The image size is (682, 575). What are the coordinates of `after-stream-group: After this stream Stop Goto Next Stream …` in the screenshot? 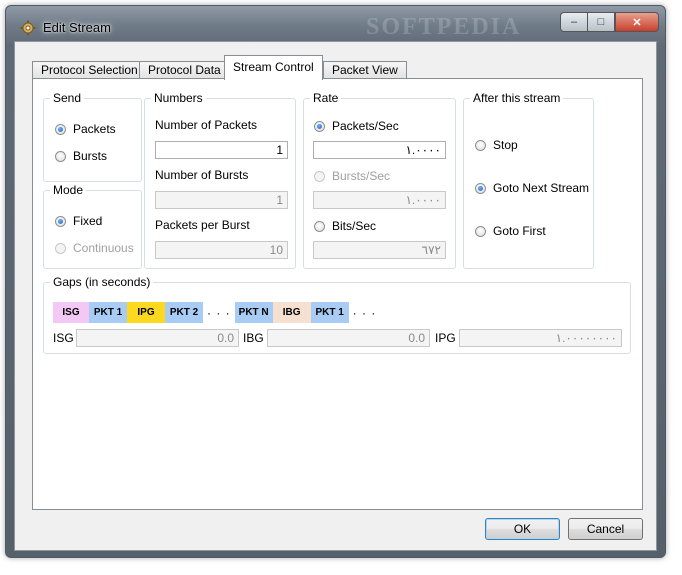 It's located at (528, 180).